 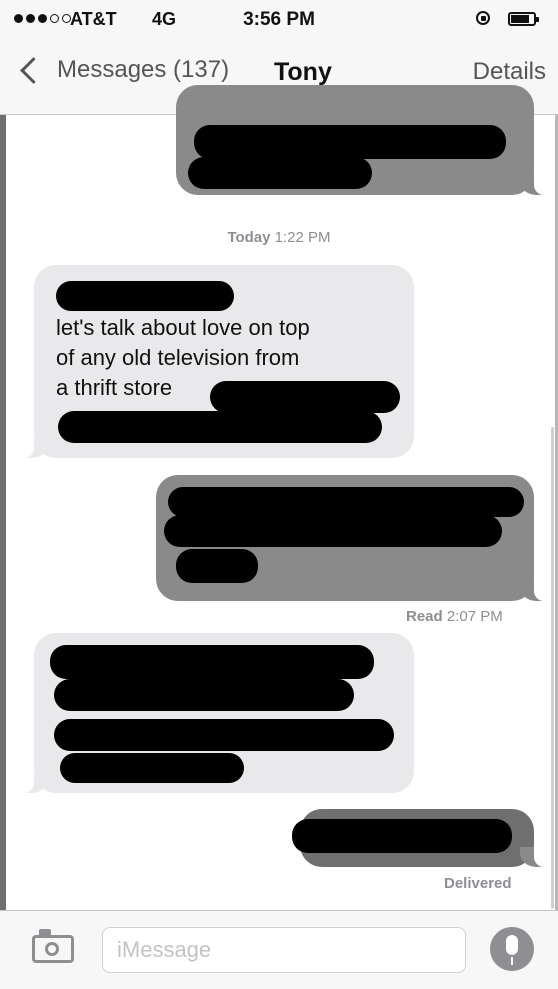 I want to click on status-time: 3:56 PM, so click(x=279, y=19).